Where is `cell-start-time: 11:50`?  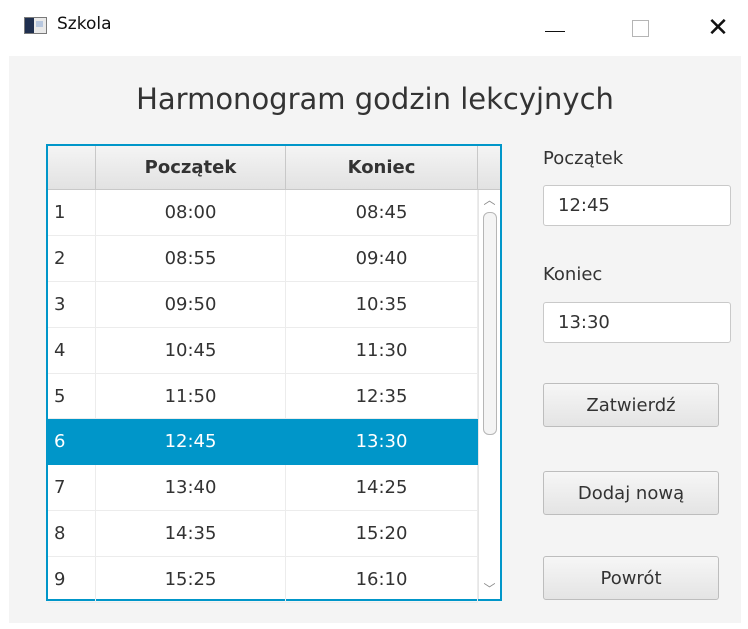 cell-start-time: 11:50 is located at coordinates (191, 396).